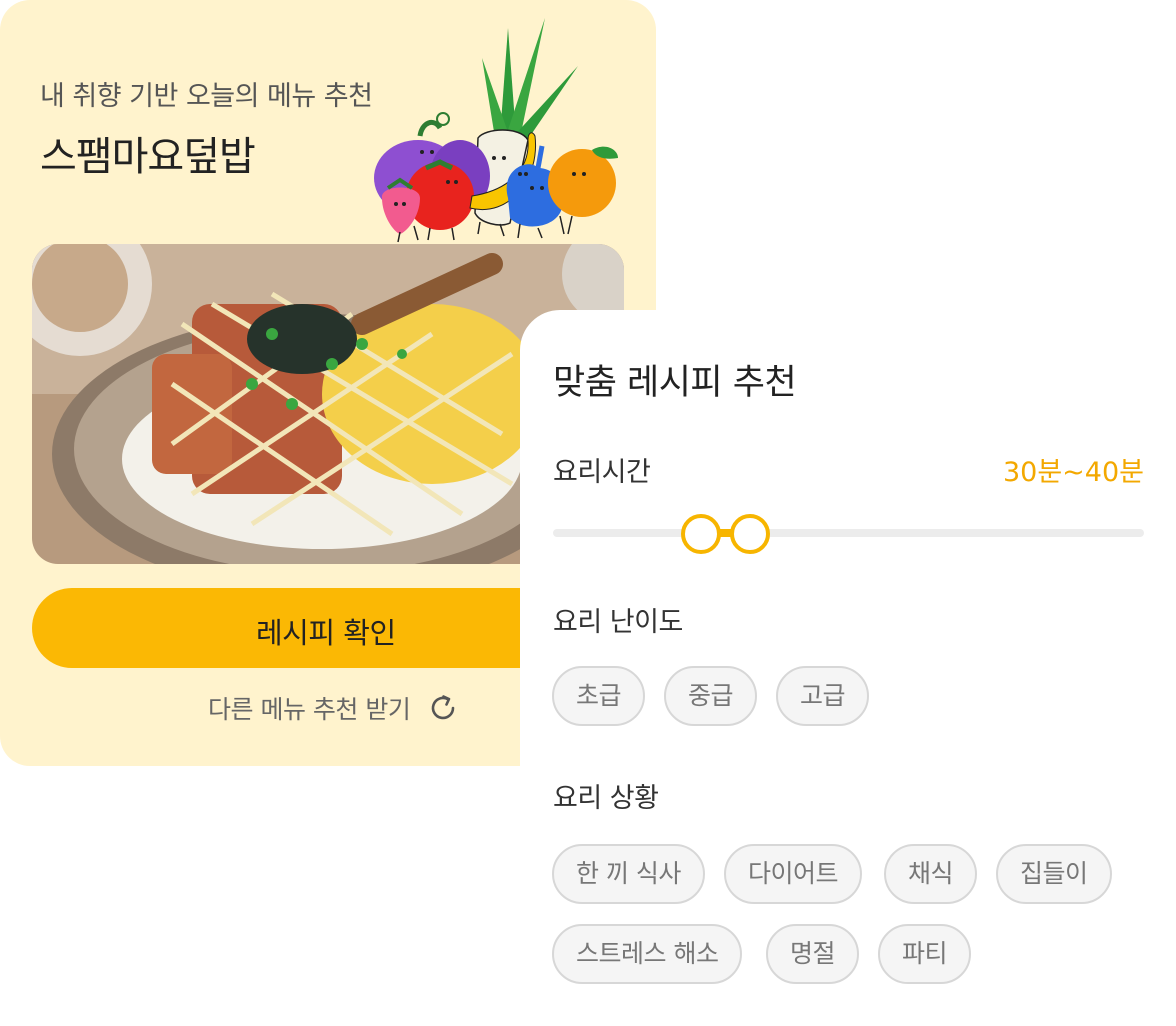 Image resolution: width=1176 pixels, height=1026 pixels. I want to click on cook-time-value: 30분~40분, so click(1073, 472).